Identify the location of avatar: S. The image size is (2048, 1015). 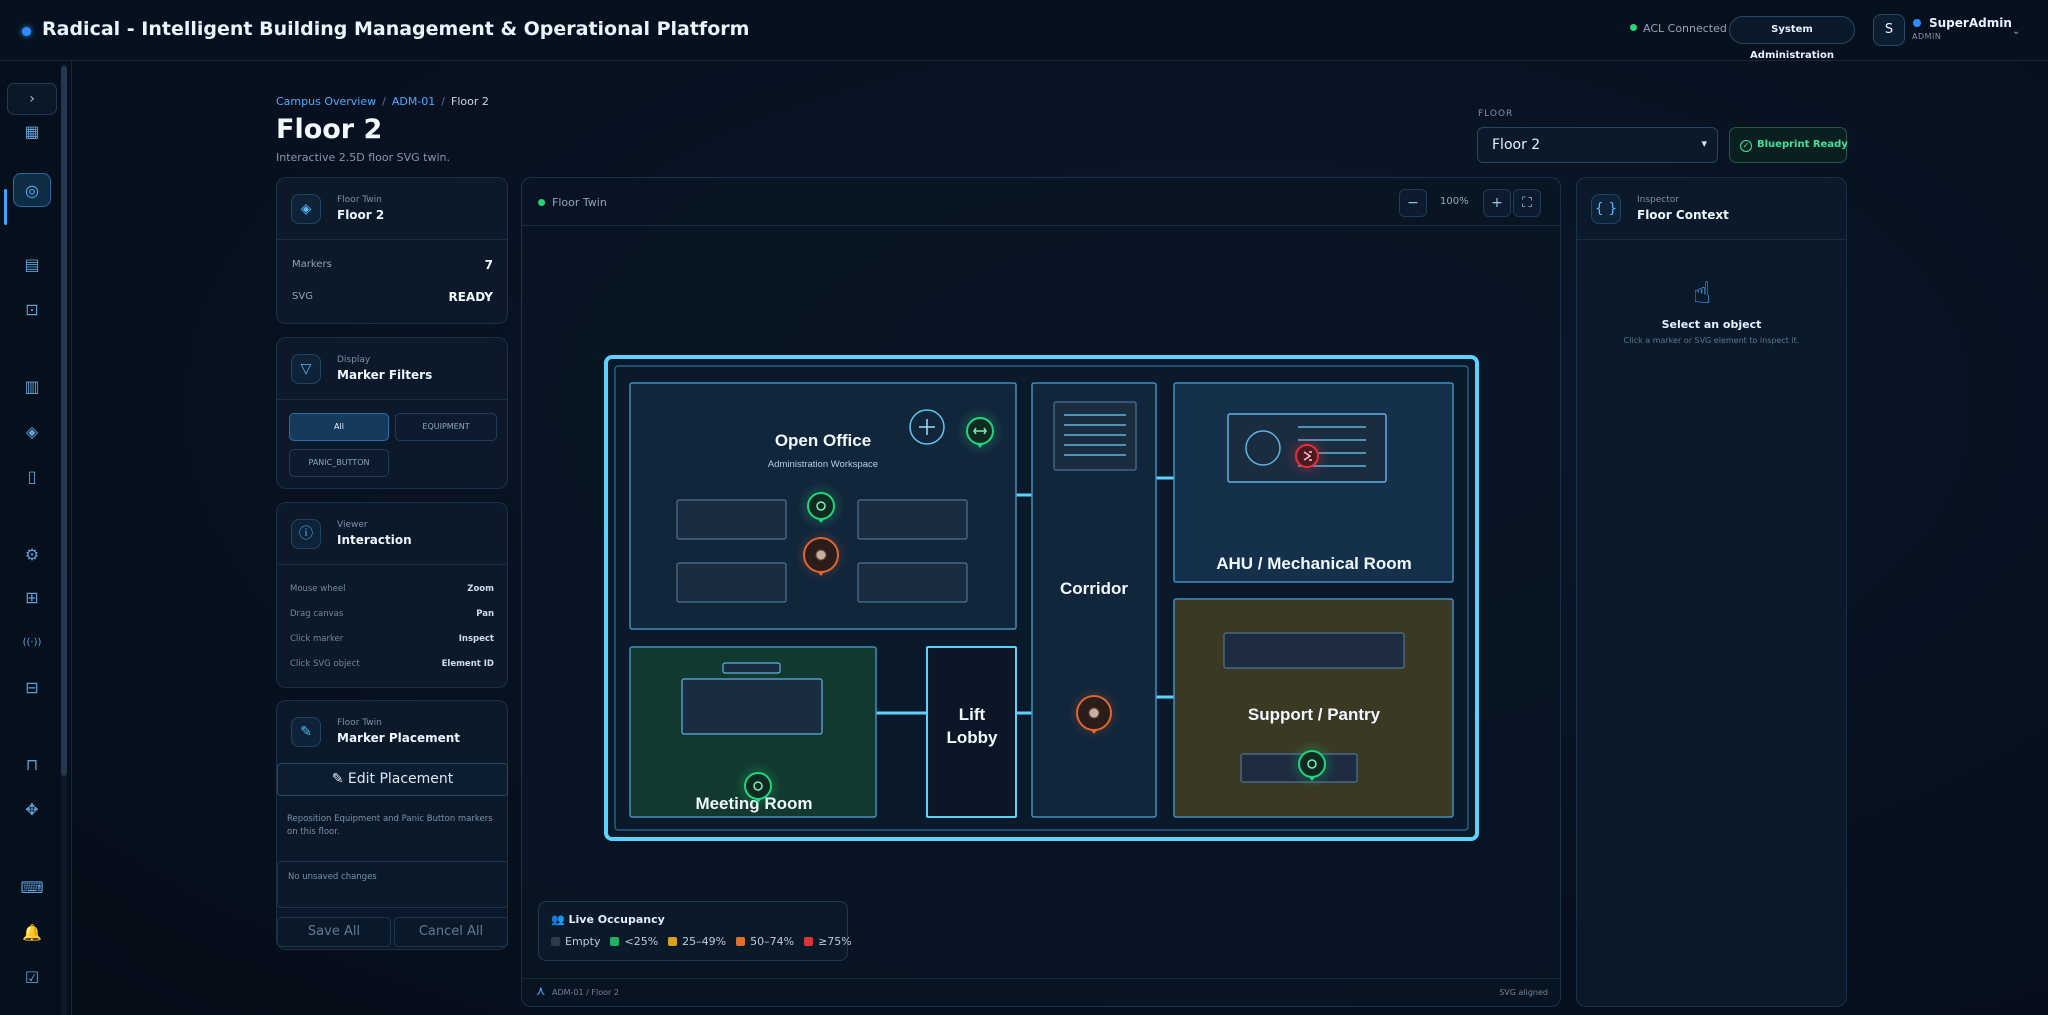
(1889, 30).